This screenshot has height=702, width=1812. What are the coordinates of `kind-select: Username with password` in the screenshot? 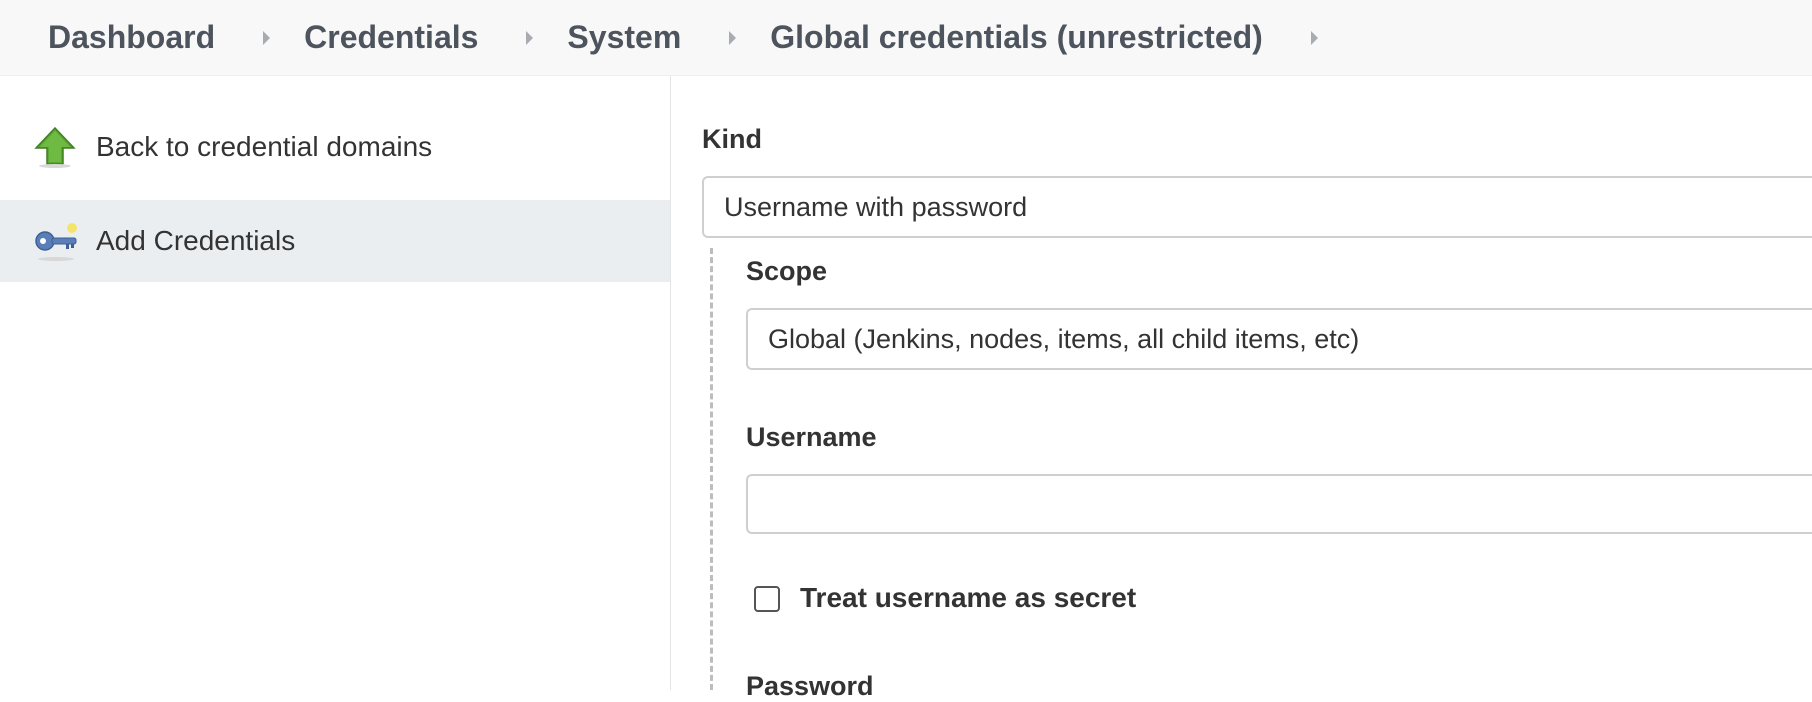 It's located at (1257, 207).